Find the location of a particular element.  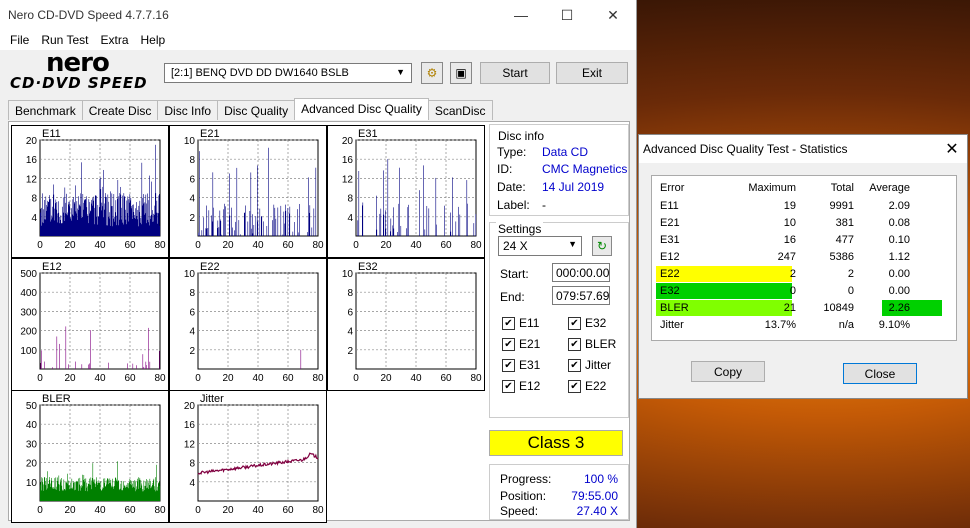

y-tick-label: 2 is located at coordinates (192, 351).